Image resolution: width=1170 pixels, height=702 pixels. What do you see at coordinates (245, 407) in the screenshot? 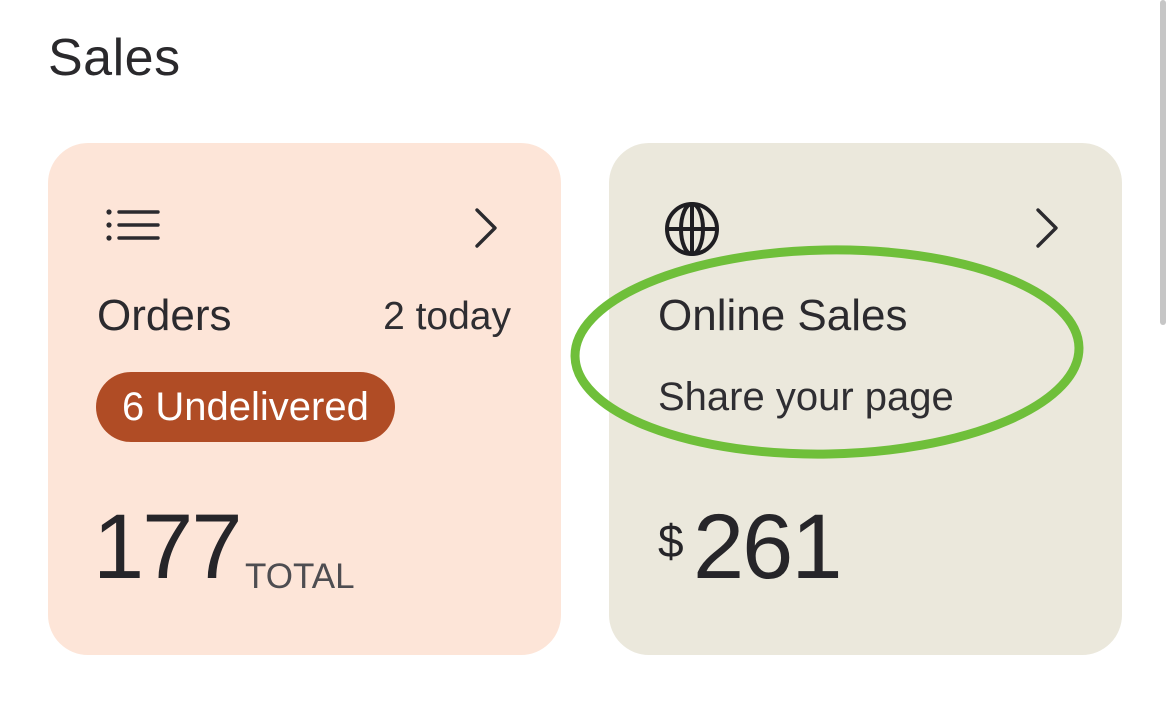
I see `undelivered-badge: 6 Undelivered` at bounding box center [245, 407].